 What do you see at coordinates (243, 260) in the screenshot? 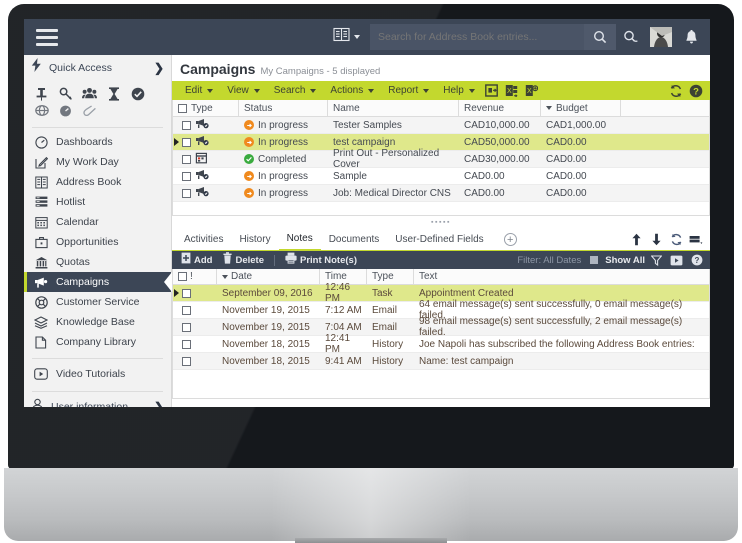
I see `delete-note-button: Delete` at bounding box center [243, 260].